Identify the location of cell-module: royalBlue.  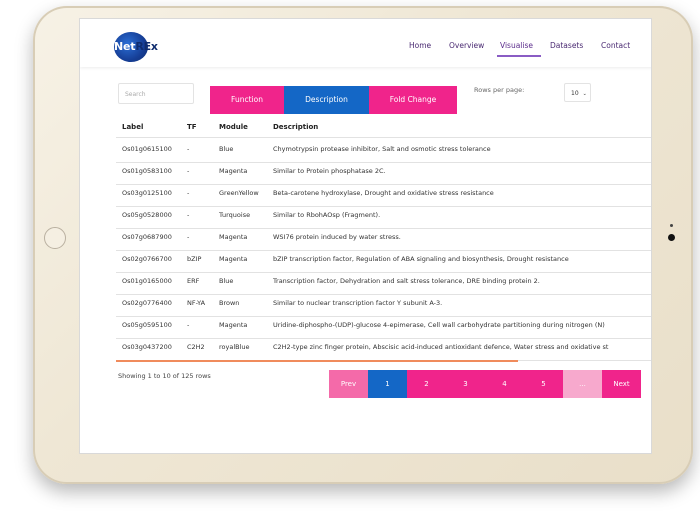
(234, 347).